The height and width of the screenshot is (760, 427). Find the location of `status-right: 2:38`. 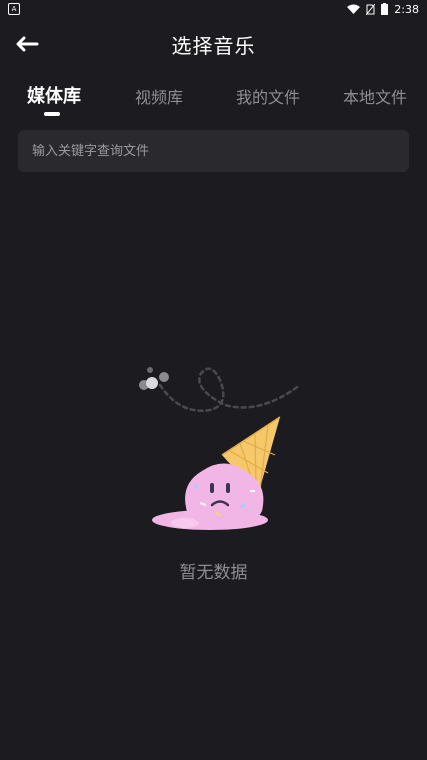

status-right: 2:38 is located at coordinates (383, 9).